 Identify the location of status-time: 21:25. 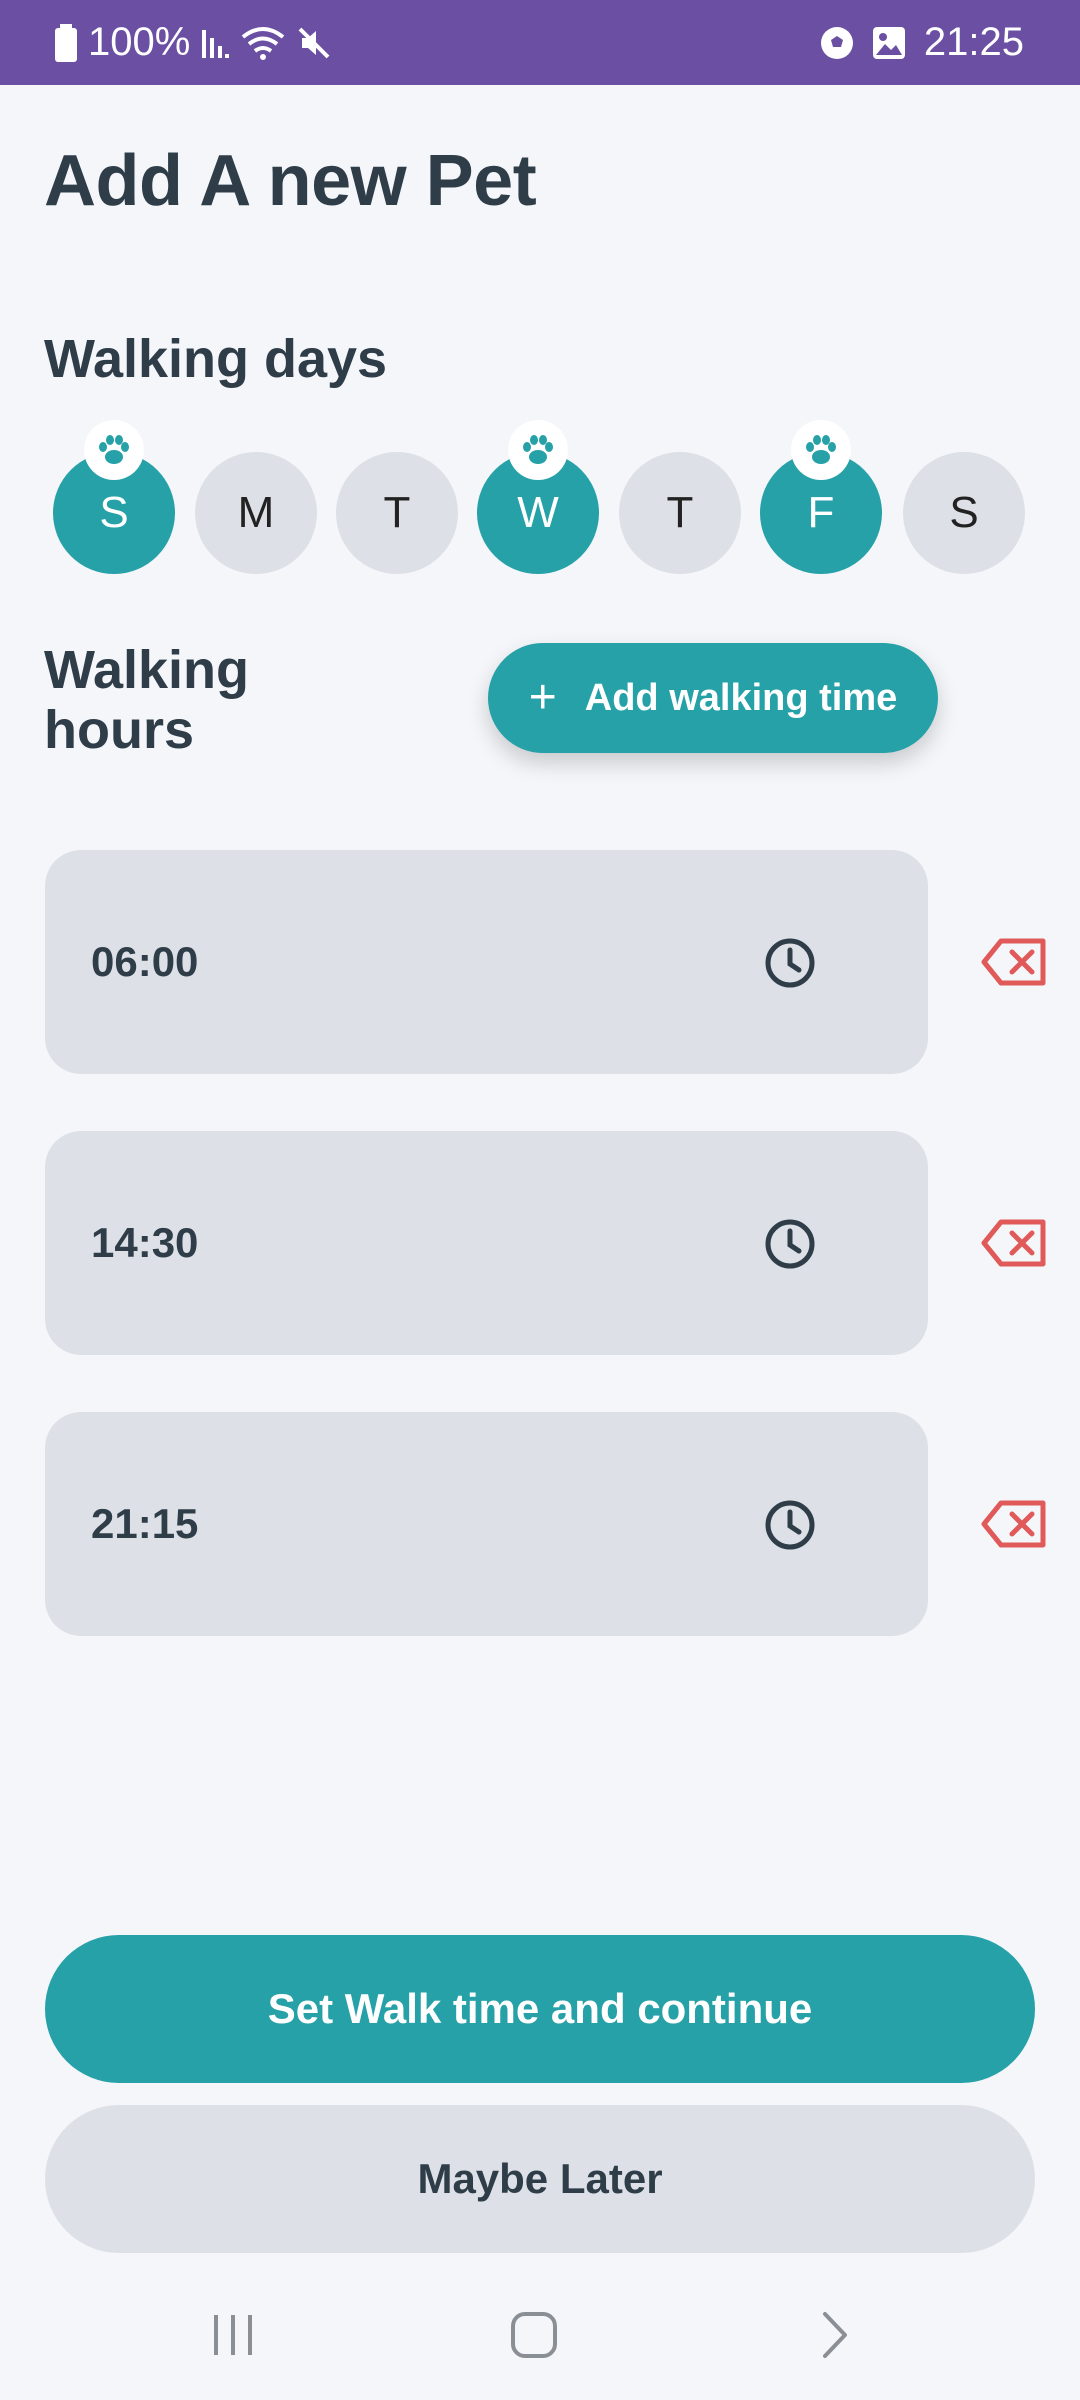
(973, 42).